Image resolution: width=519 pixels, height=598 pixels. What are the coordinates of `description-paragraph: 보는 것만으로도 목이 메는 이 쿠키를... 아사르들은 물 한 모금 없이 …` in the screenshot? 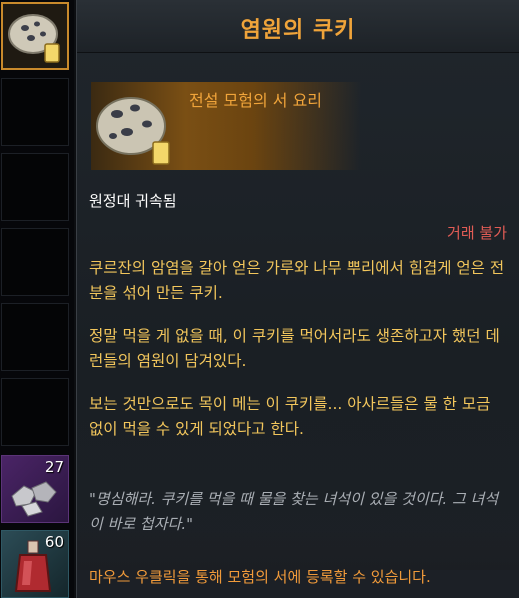 It's located at (290, 416).